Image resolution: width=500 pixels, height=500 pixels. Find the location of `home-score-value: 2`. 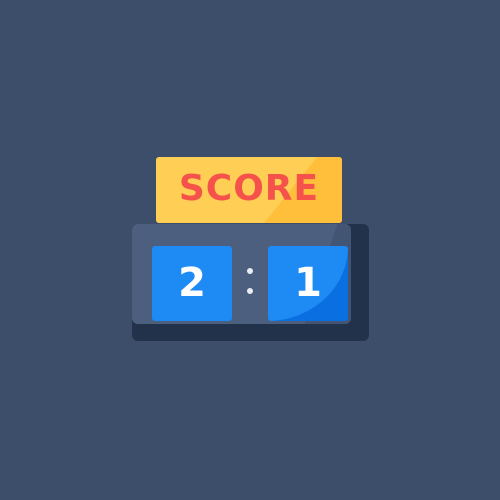

home-score-value: 2 is located at coordinates (192, 283).